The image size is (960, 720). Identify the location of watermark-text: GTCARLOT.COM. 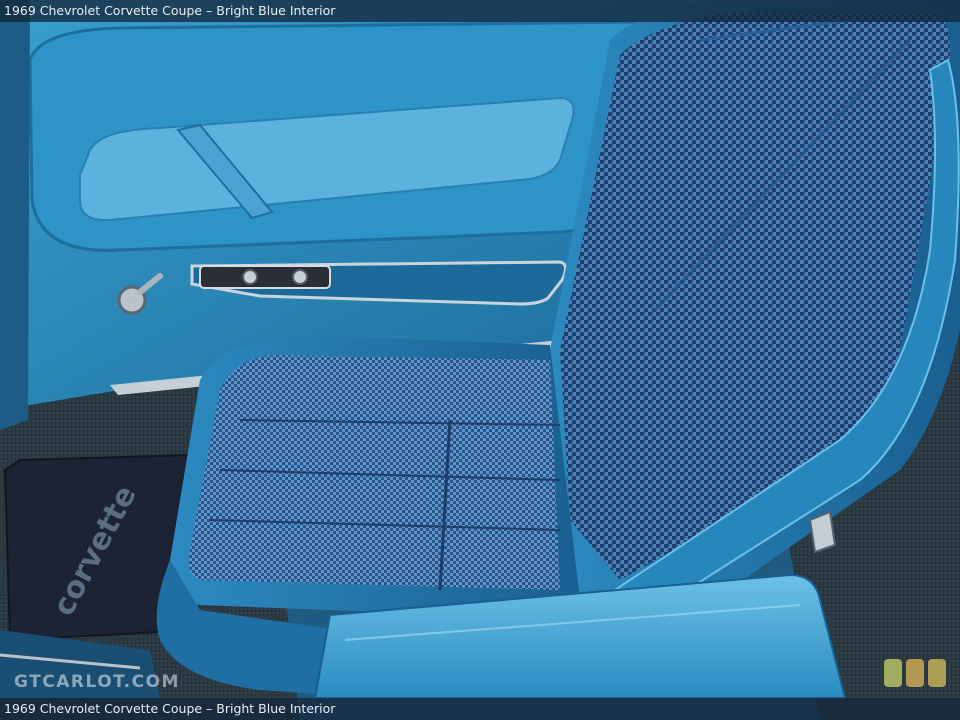
(97, 682).